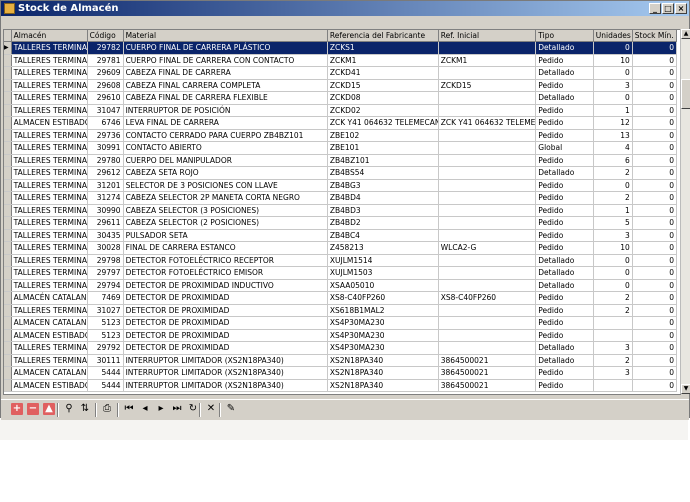 The height and width of the screenshot is (502, 690). Describe the element at coordinates (225, 173) in the screenshot. I see `cell-material: CABEZA SETA ROJO` at that location.